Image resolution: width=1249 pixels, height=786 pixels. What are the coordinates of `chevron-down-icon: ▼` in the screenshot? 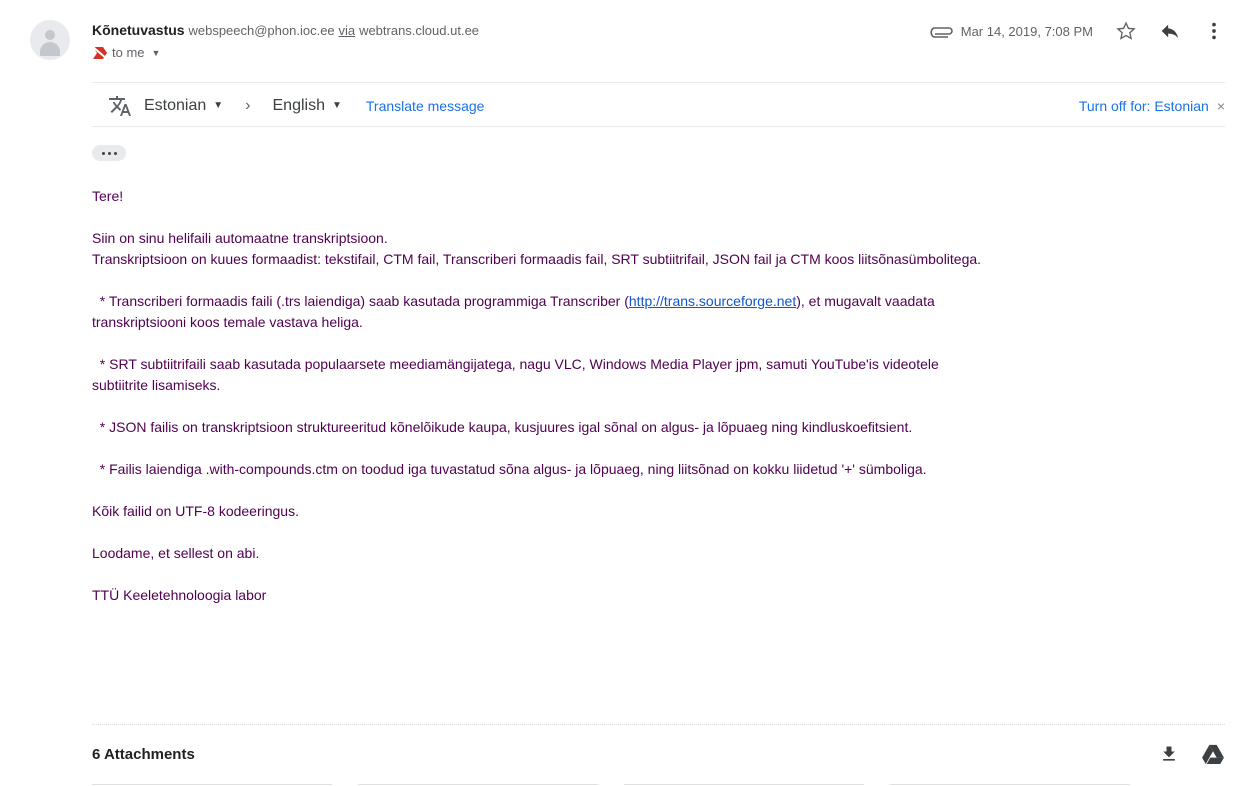 It's located at (156, 53).